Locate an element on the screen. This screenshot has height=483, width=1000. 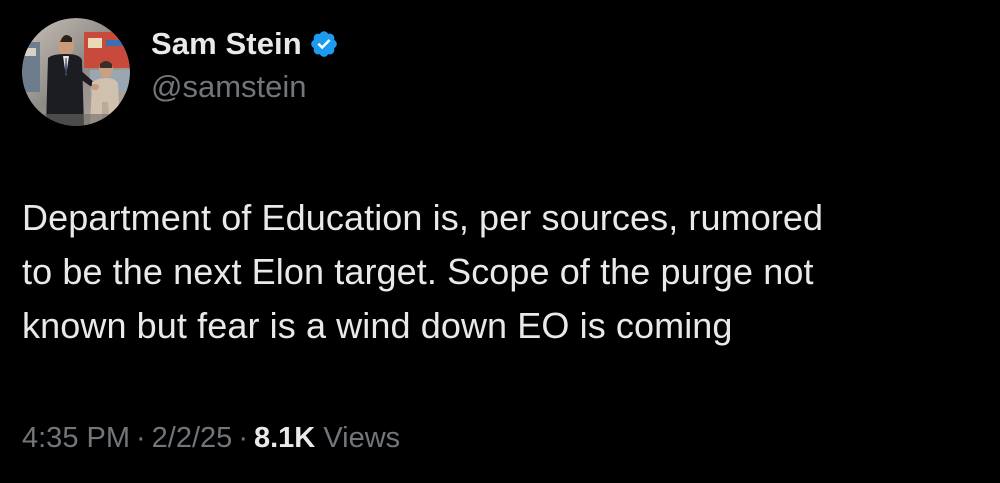
tweet-time: 4:35 PM is located at coordinates (76, 438).